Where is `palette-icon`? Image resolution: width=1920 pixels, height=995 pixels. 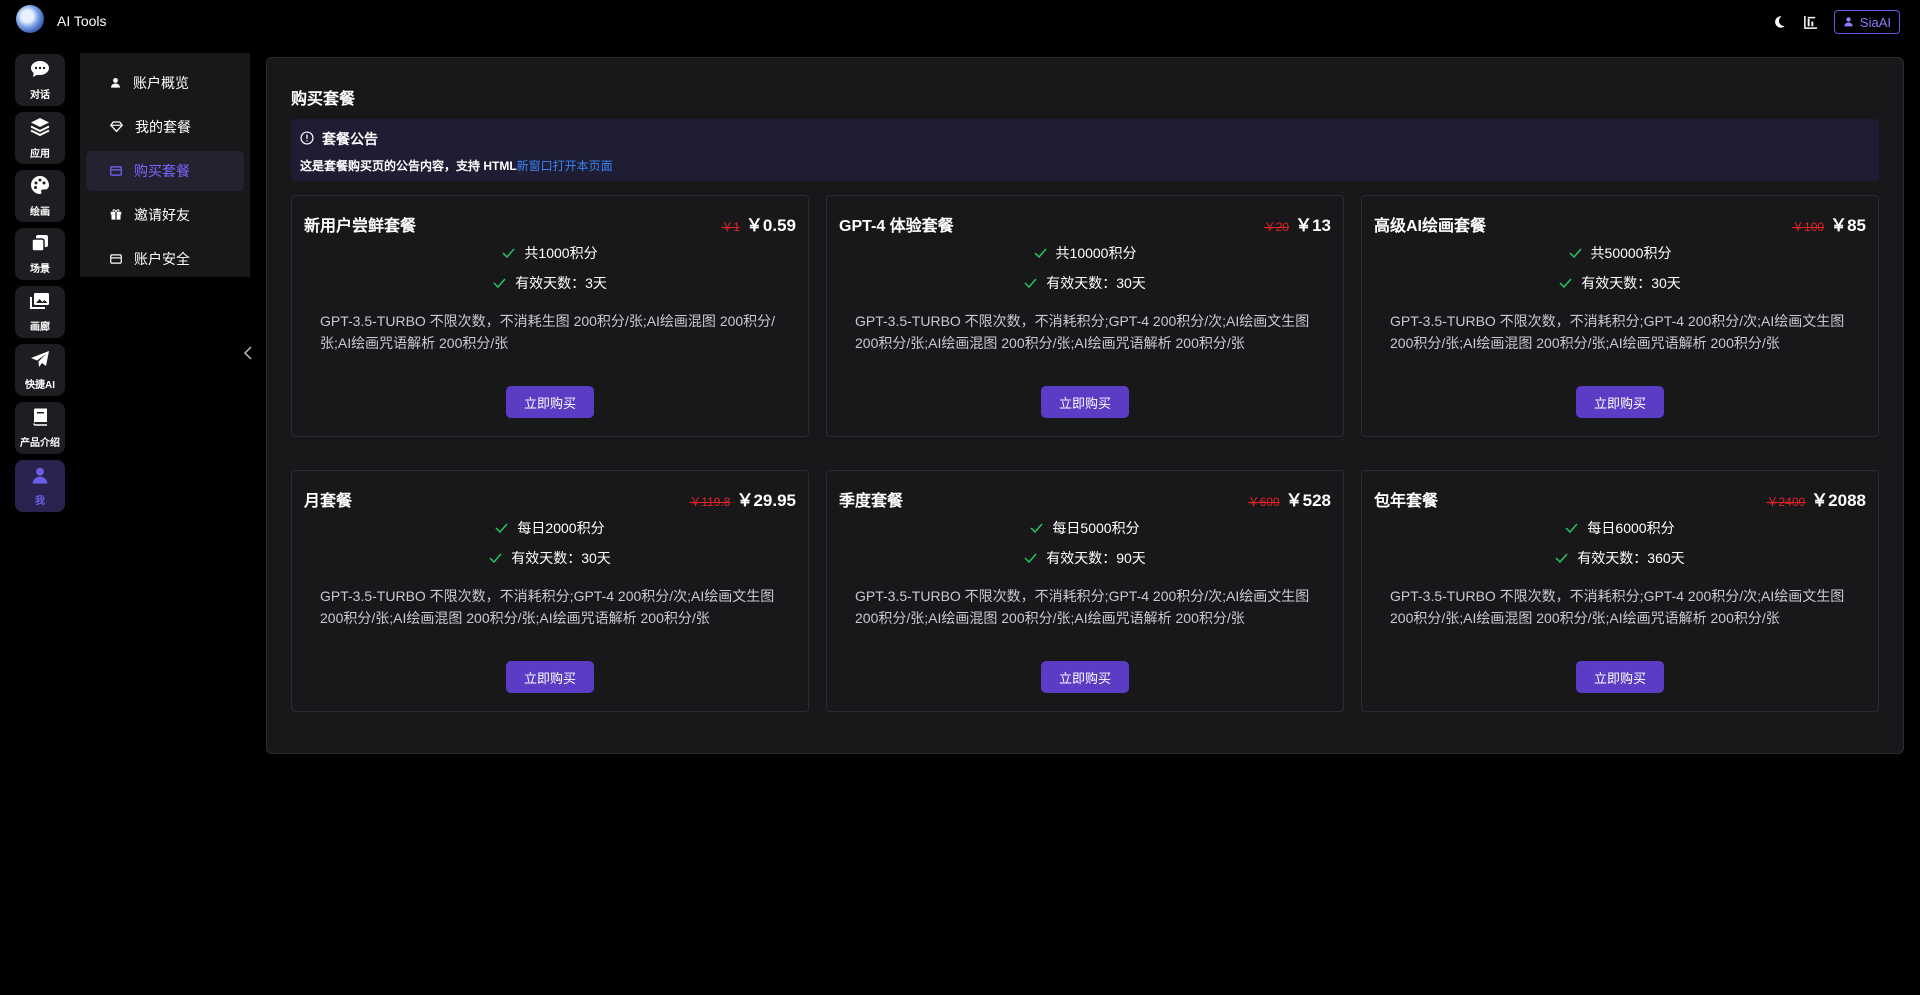
palette-icon is located at coordinates (40, 187).